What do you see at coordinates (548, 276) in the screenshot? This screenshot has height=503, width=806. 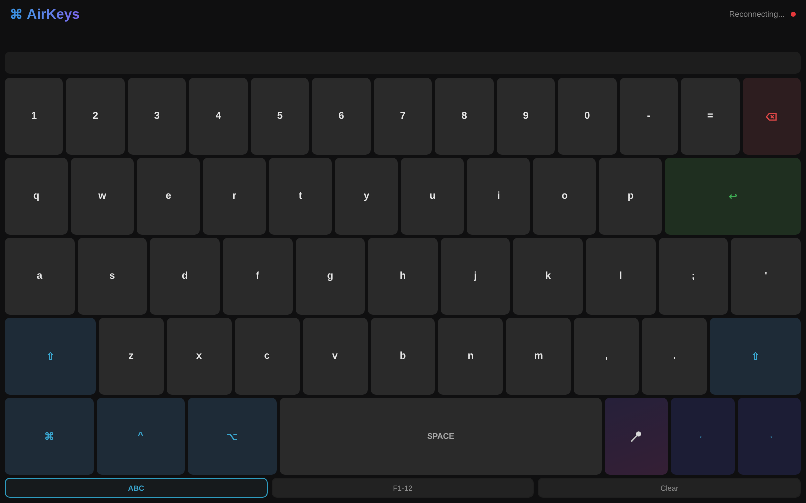 I see `key: k` at bounding box center [548, 276].